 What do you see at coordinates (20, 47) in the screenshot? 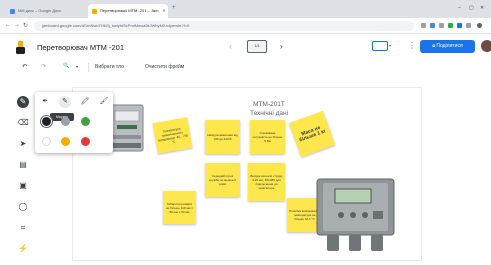
I see `jamboard-logo-icon` at bounding box center [20, 47].